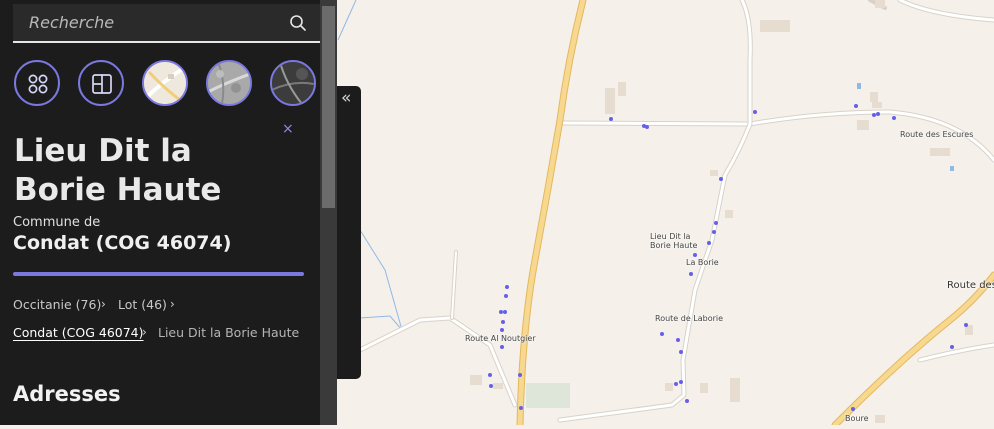  Describe the element at coordinates (328, 107) in the screenshot. I see `panel-scrollbar-thumb` at that location.